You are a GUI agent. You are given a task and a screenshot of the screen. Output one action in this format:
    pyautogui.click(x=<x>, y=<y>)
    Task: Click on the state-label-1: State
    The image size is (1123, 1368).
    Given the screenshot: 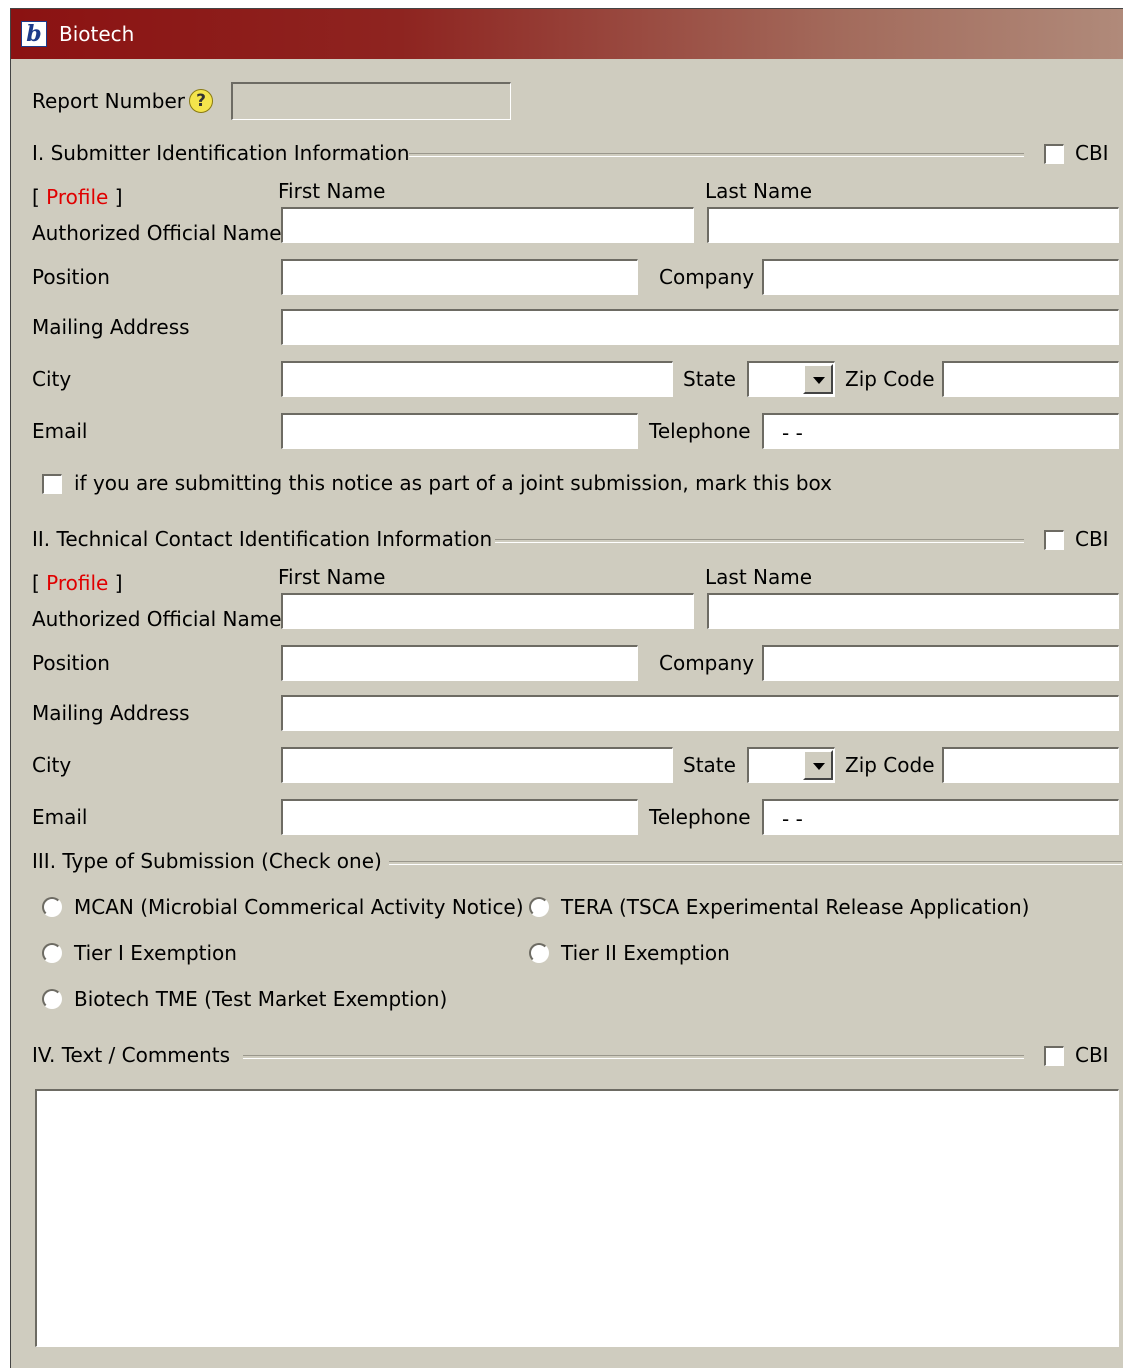 What is the action you would take?
    pyautogui.click(x=709, y=379)
    